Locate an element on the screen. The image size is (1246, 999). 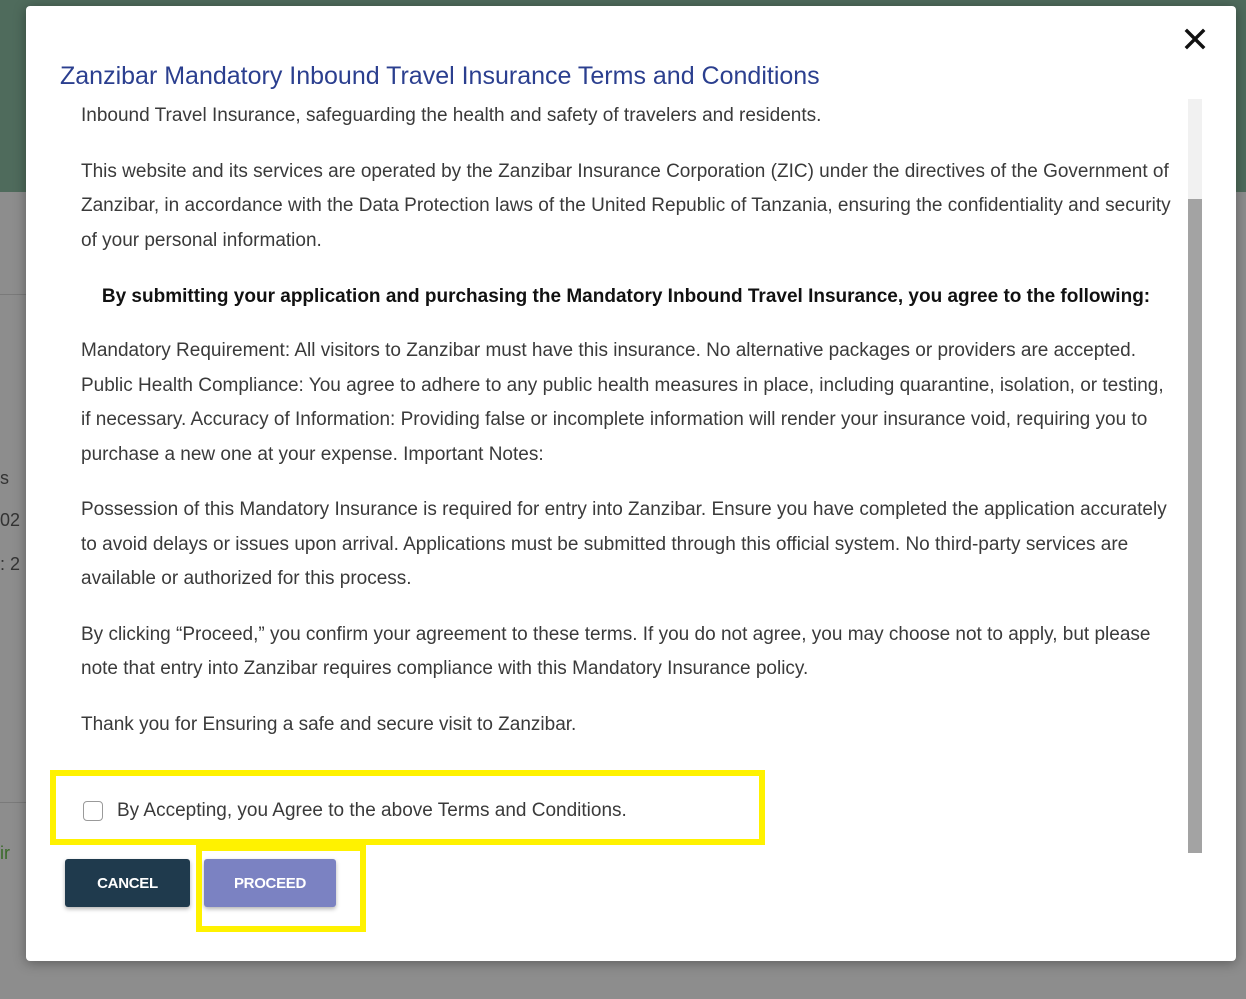
accept-terms-checkbox is located at coordinates (93, 811).